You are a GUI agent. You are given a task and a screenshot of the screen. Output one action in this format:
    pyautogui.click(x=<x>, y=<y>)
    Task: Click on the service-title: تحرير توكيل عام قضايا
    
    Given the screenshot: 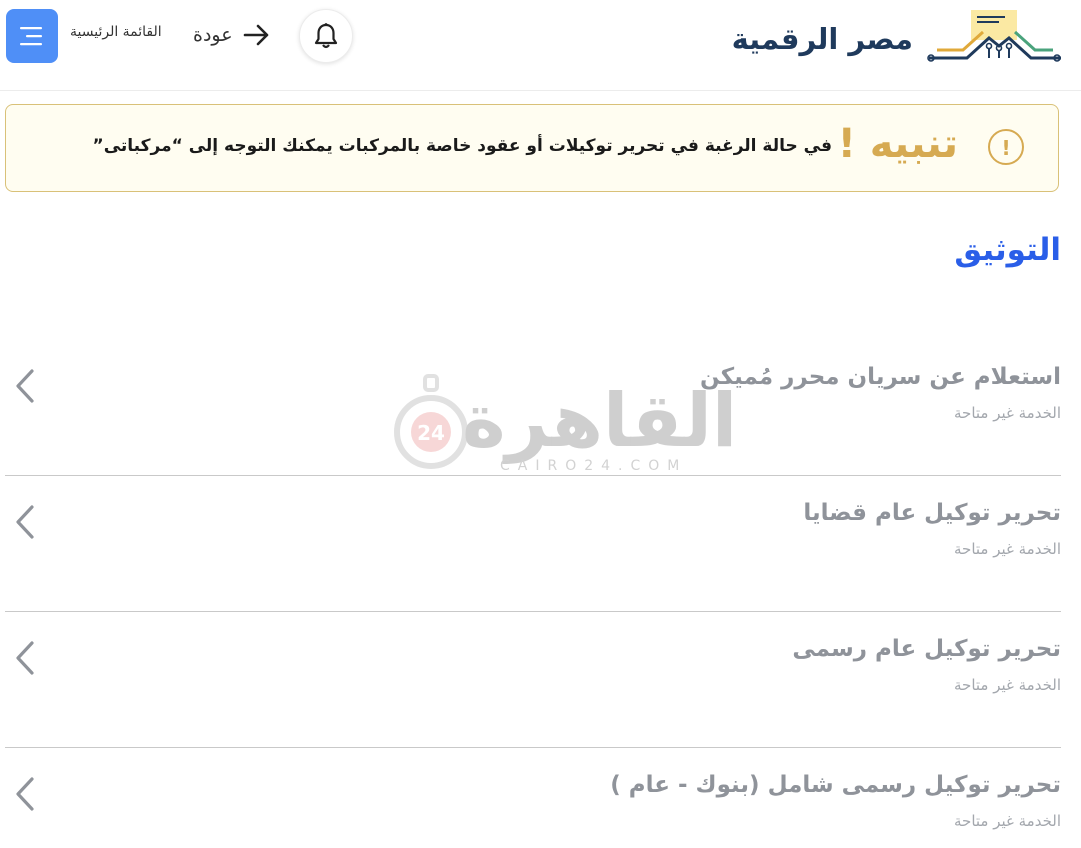 What is the action you would take?
    pyautogui.click(x=932, y=513)
    